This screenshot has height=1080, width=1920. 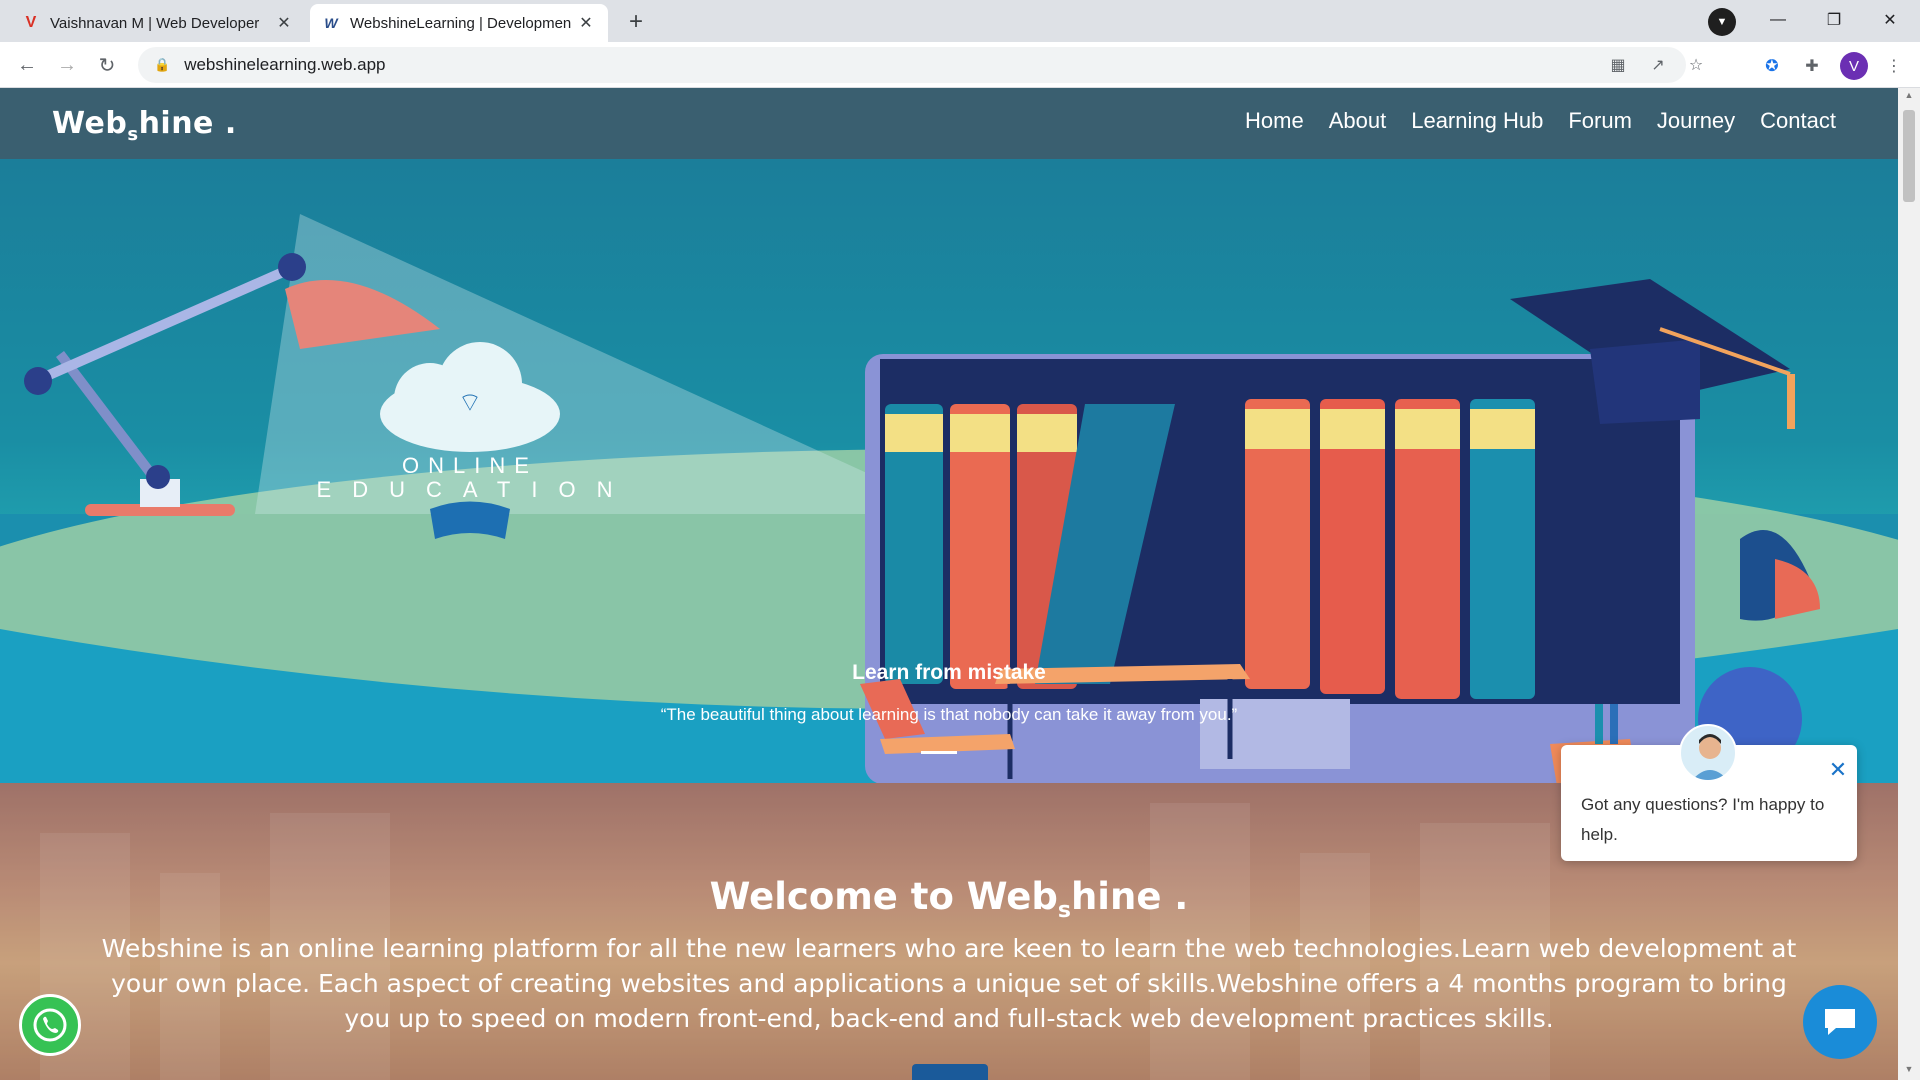 I want to click on scroll-down-icon: ▼, so click(x=1909, y=1071).